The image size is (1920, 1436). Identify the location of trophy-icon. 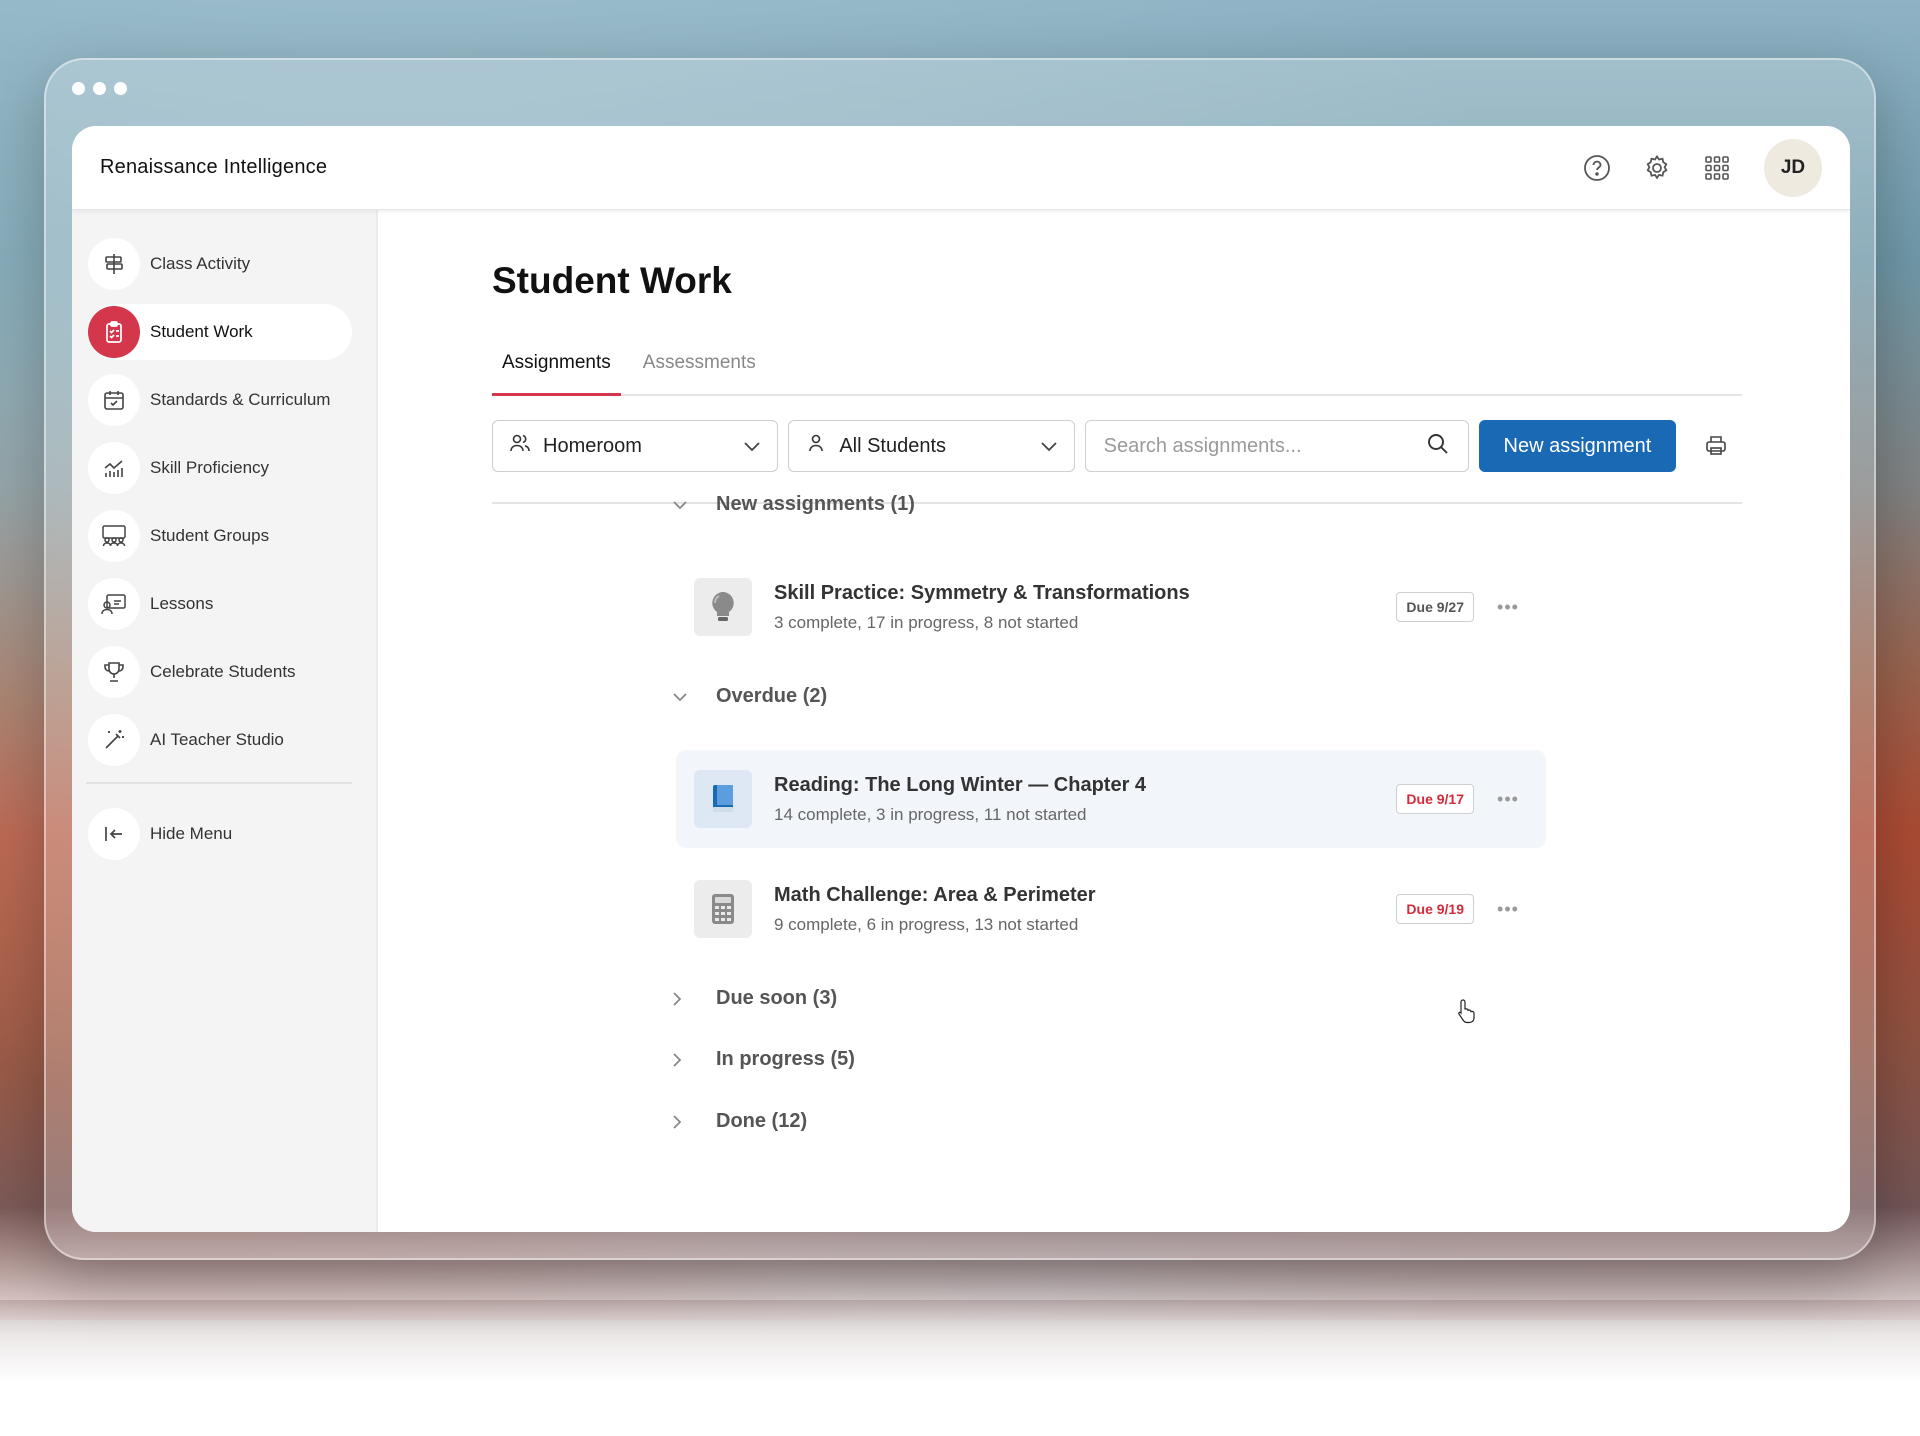
(114, 672).